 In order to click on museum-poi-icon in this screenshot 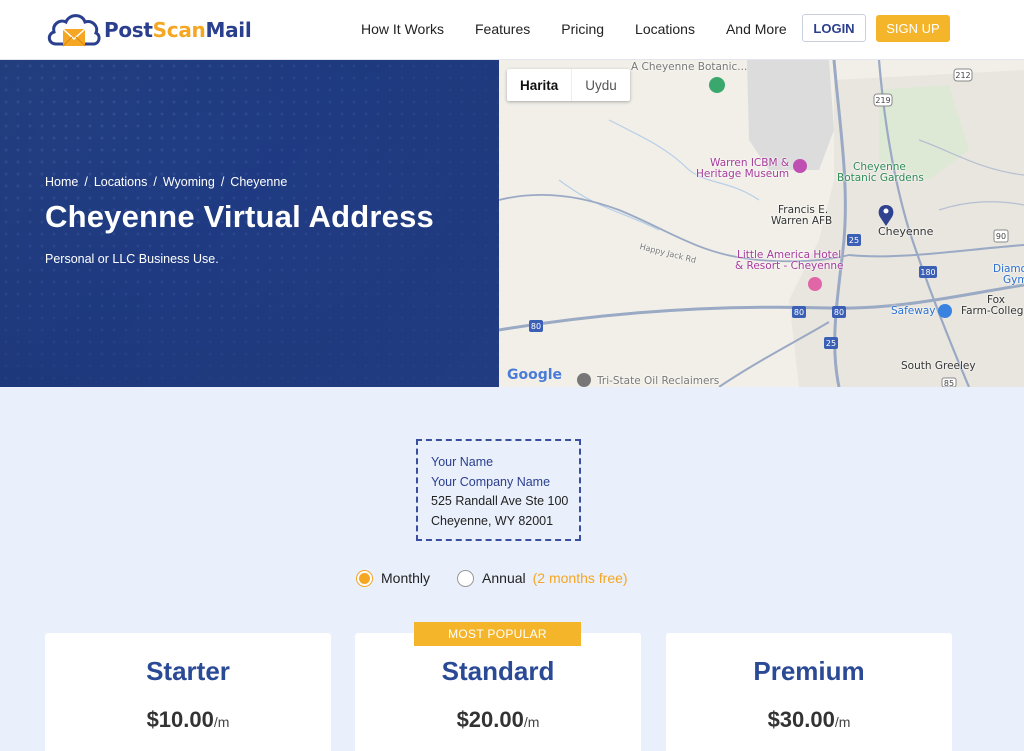, I will do `click(800, 166)`.